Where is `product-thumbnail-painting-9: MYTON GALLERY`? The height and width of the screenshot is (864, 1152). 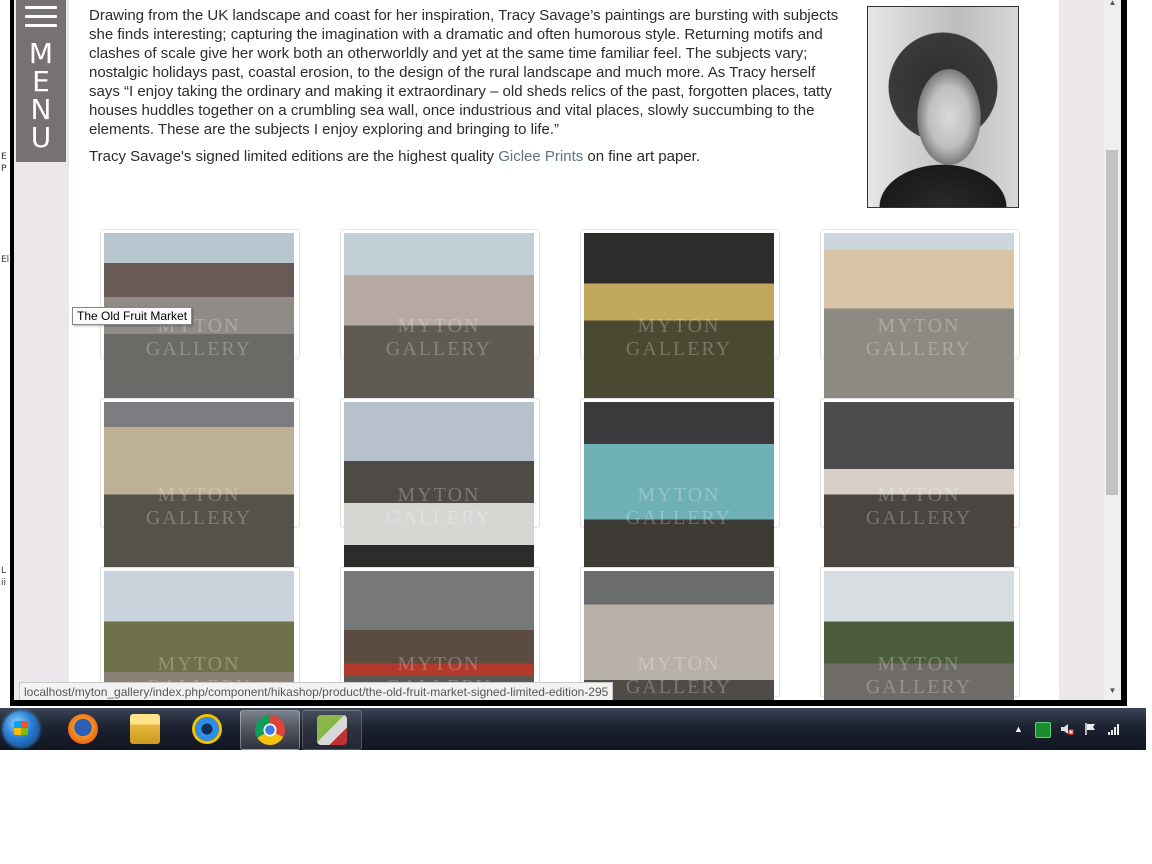
product-thumbnail-painting-9: MYTON GALLERY is located at coordinates (199, 635).